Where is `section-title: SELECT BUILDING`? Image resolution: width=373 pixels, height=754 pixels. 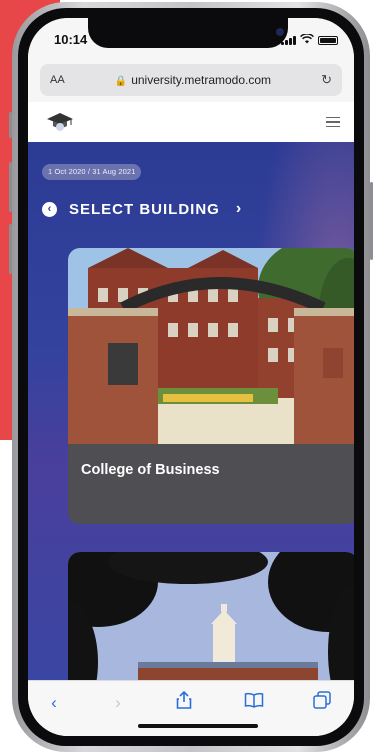 section-title: SELECT BUILDING is located at coordinates (144, 209).